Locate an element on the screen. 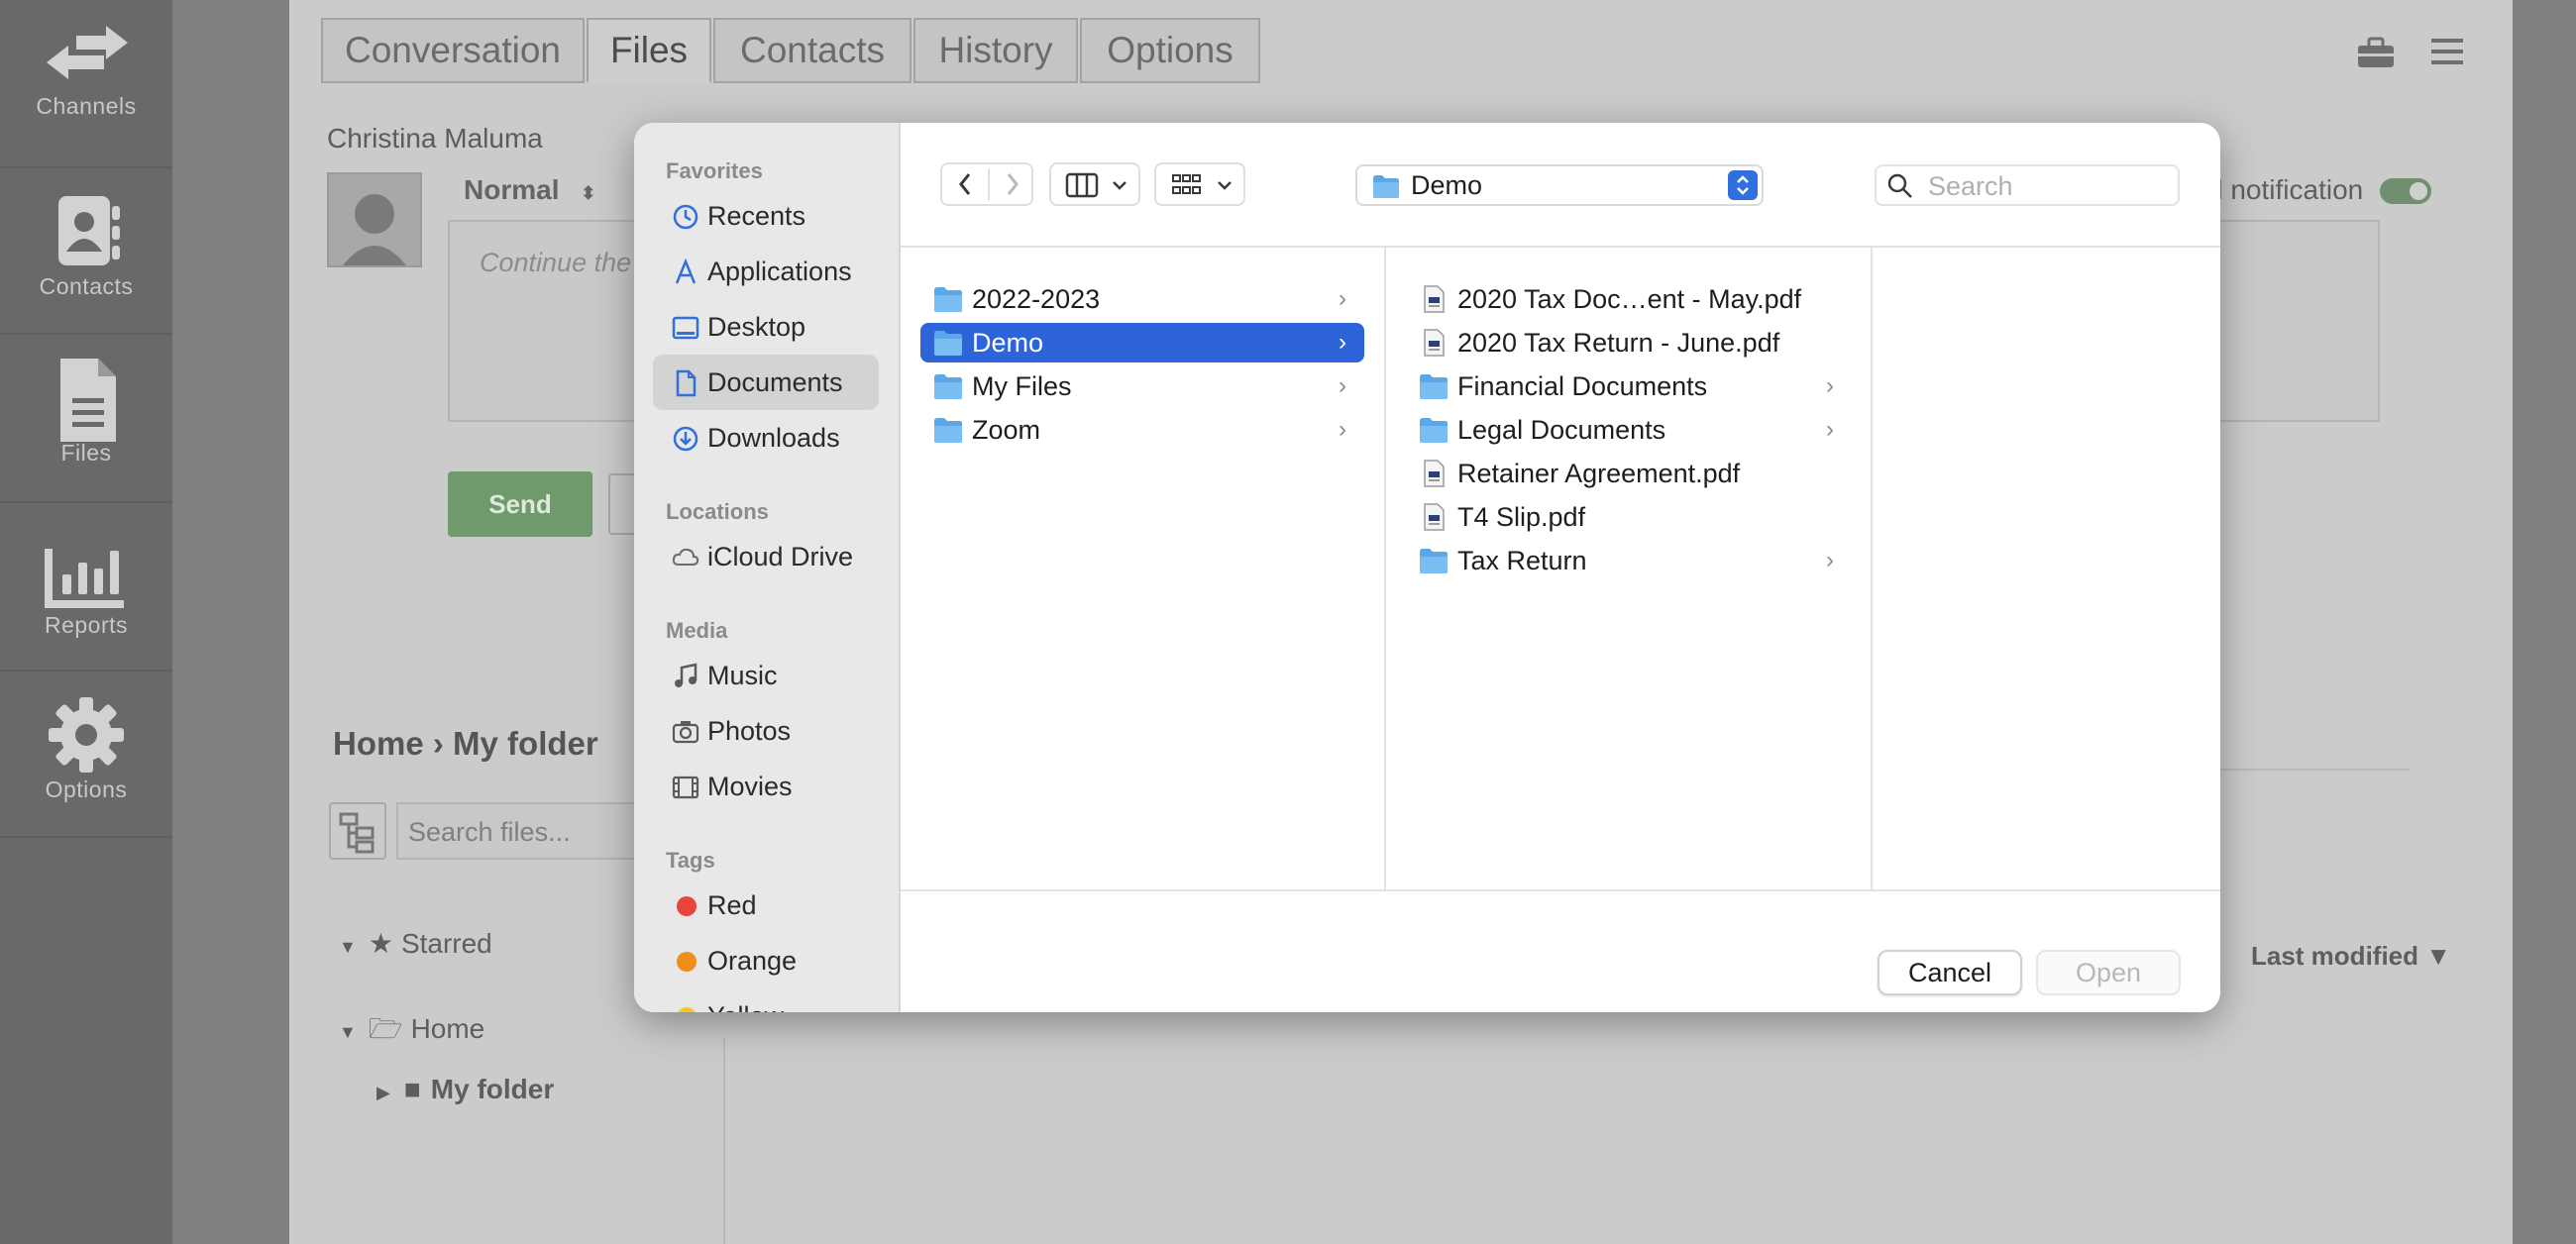 This screenshot has height=1244, width=2576. item-label: Zoom is located at coordinates (1006, 430).